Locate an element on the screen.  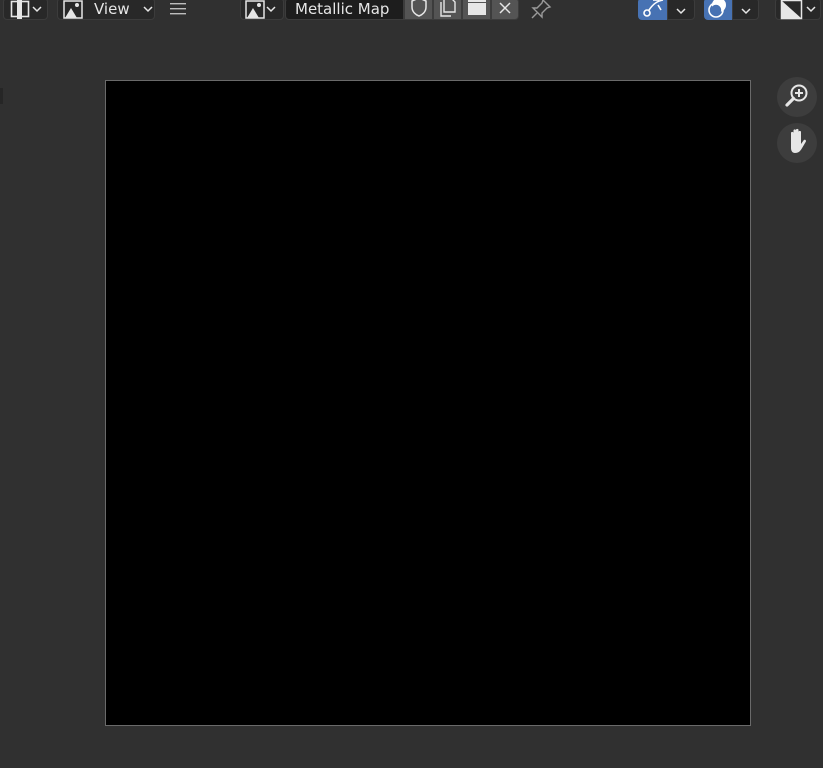
hand-icon is located at coordinates (797, 143).